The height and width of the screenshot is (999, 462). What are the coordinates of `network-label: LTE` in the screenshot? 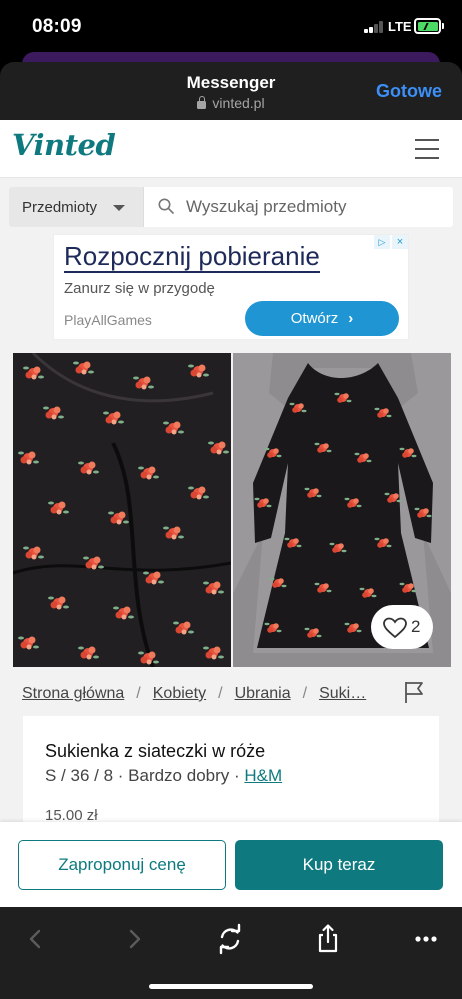 It's located at (400, 26).